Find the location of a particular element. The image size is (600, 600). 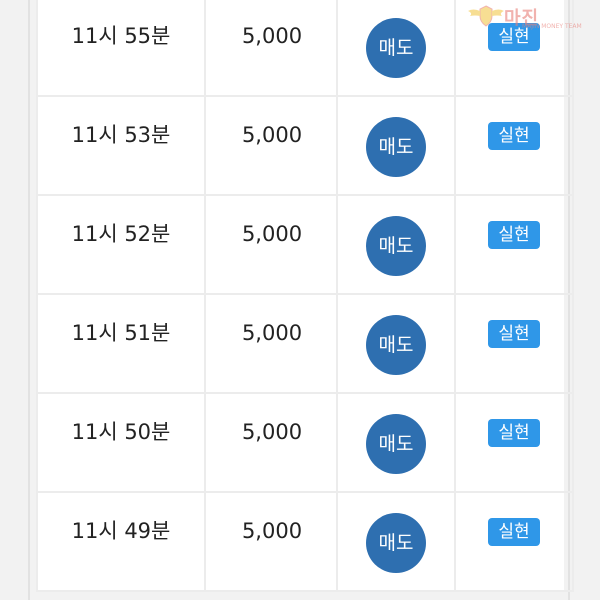

time-cell: 11시 51분 is located at coordinates (121, 343).